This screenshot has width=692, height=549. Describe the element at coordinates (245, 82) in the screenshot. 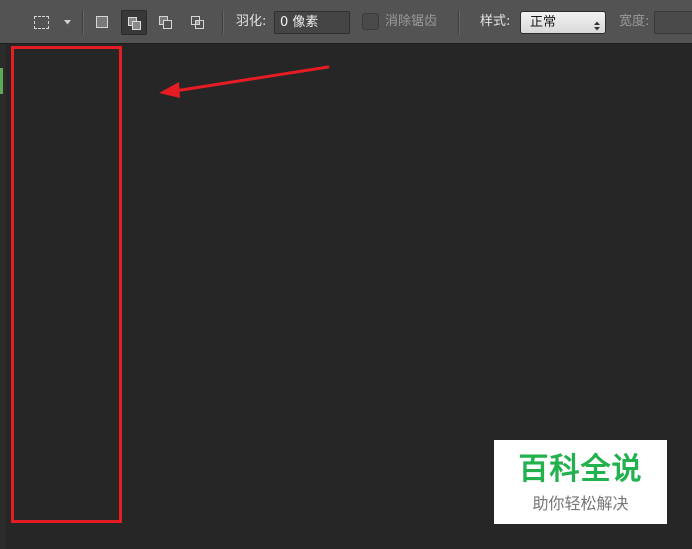

I see `annotation-arrow-icon` at that location.